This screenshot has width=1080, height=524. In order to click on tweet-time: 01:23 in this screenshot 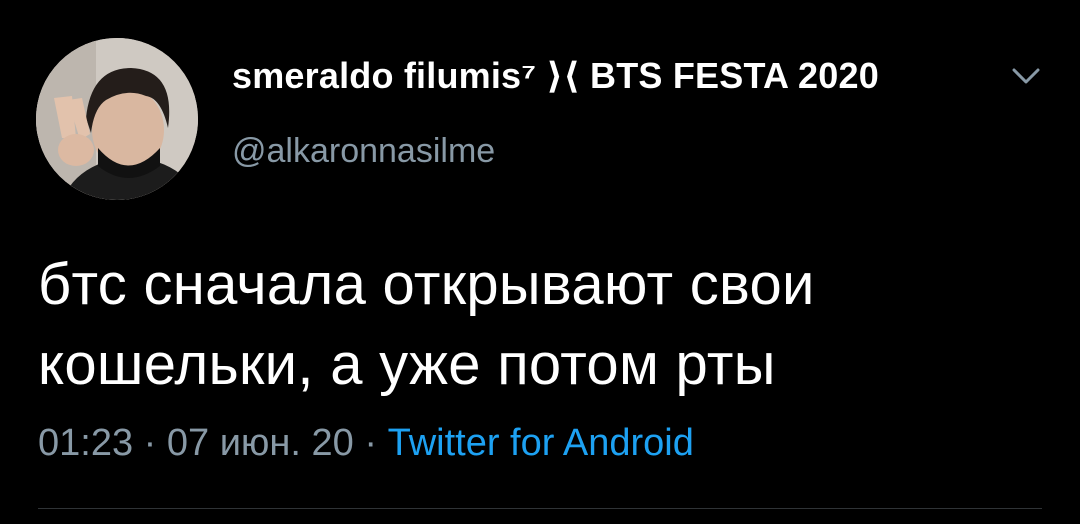, I will do `click(85, 443)`.